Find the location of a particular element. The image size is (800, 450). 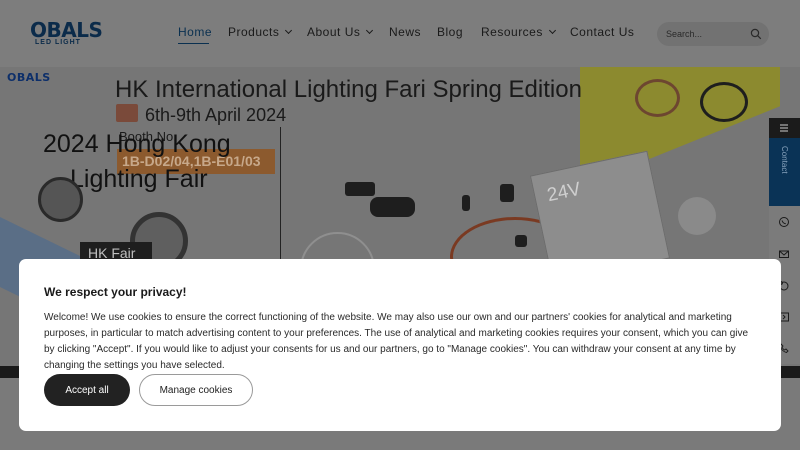

cookie-title: We respect your privacy! is located at coordinates (115, 292).